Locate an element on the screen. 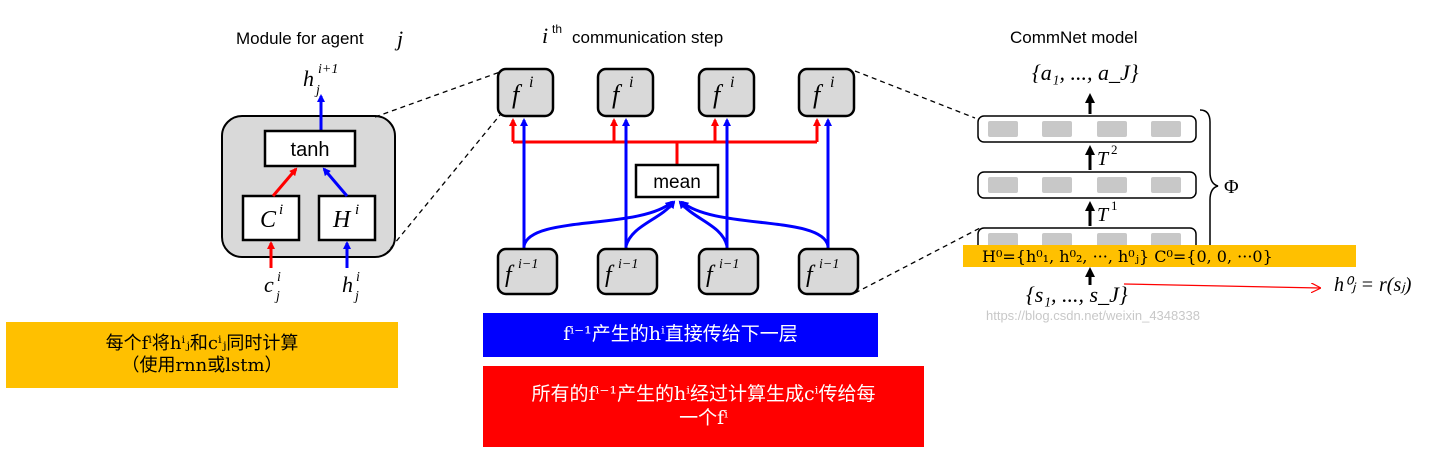 The height and width of the screenshot is (449, 1450). f-bottom-1: f i−1 is located at coordinates (527, 271).